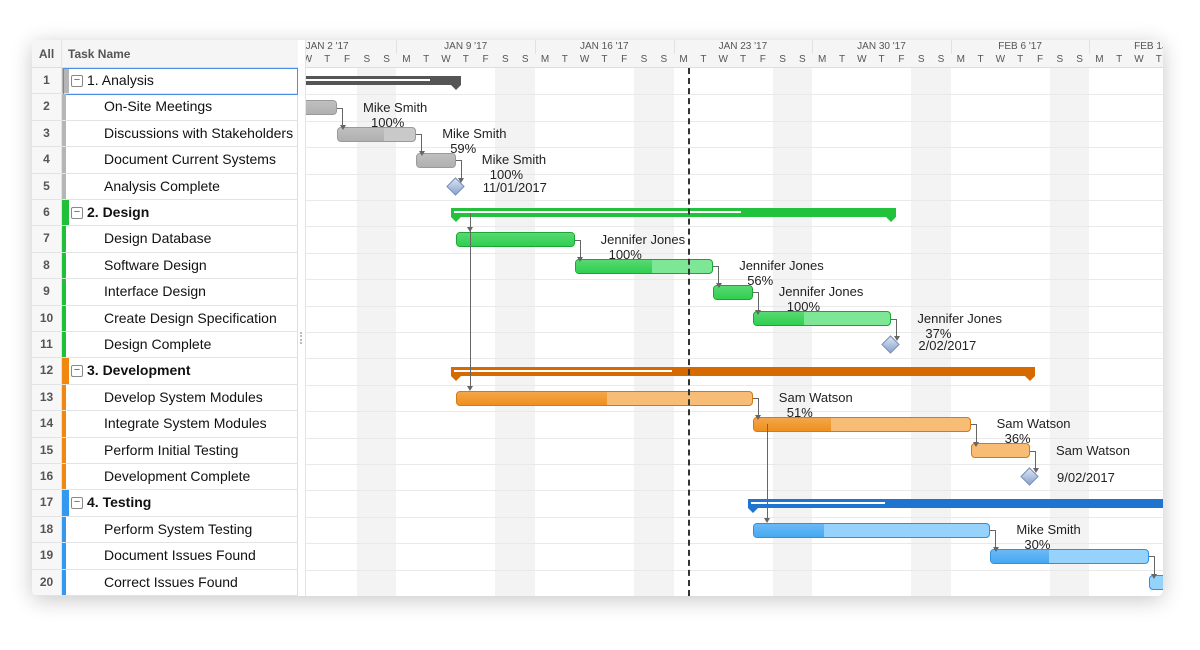 This screenshot has width=1200, height=650. What do you see at coordinates (180, 54) in the screenshot?
I see `task-name-header: Task Name` at bounding box center [180, 54].